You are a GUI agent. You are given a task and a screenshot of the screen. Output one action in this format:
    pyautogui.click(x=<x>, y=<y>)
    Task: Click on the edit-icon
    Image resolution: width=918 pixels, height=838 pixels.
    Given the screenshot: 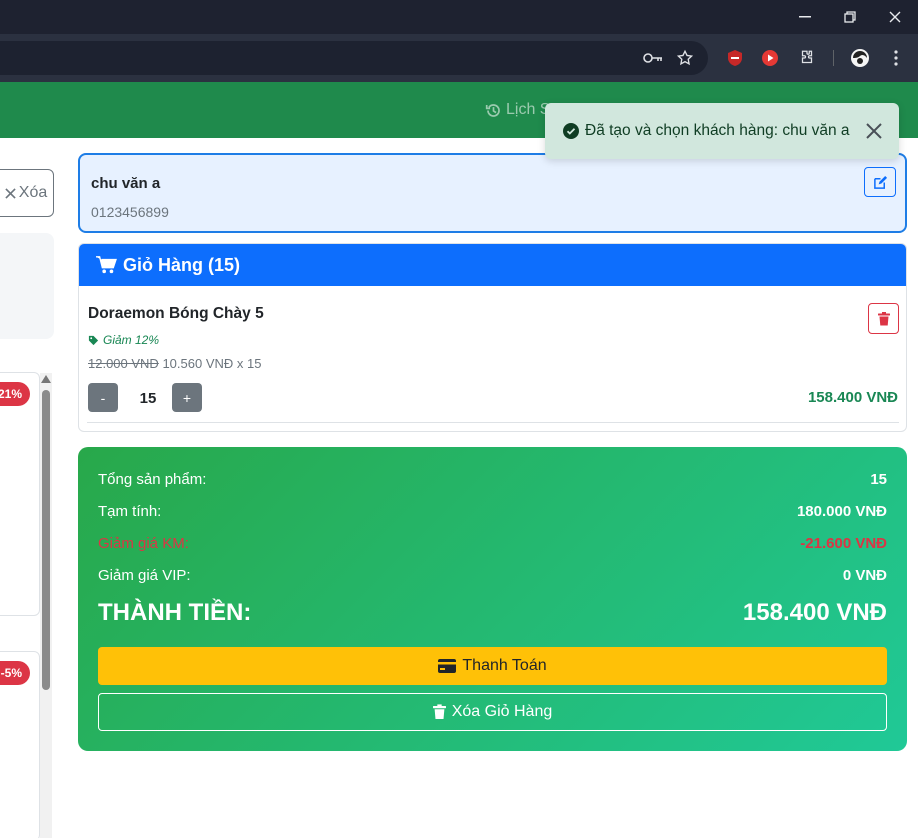 What is the action you would take?
    pyautogui.click(x=880, y=182)
    